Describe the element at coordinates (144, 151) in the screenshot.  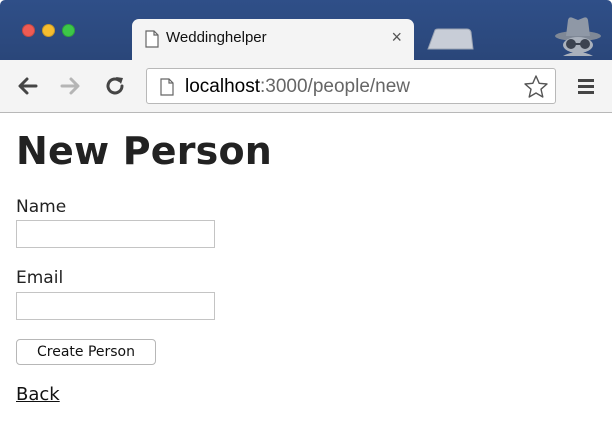
I see `page-title: New Person` at that location.